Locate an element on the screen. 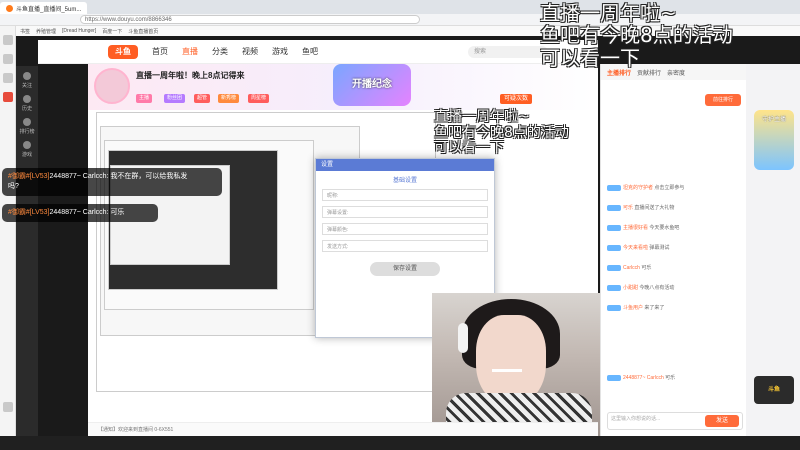 This screenshot has width=800, height=450. app-icon is located at coordinates (7, 97).